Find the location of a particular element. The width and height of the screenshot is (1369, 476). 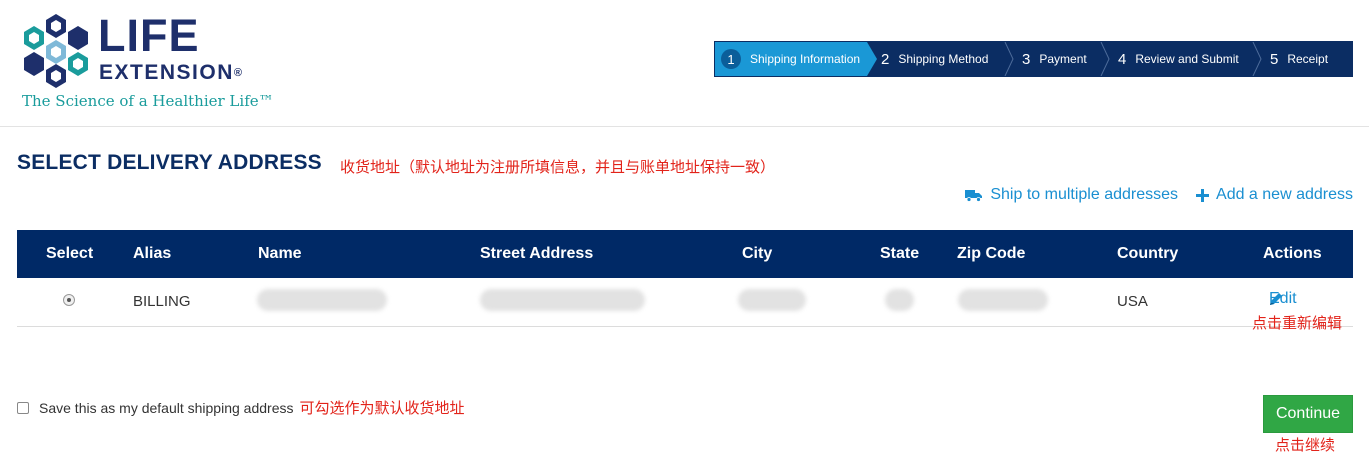

alias-cell: BILLING is located at coordinates (162, 301).